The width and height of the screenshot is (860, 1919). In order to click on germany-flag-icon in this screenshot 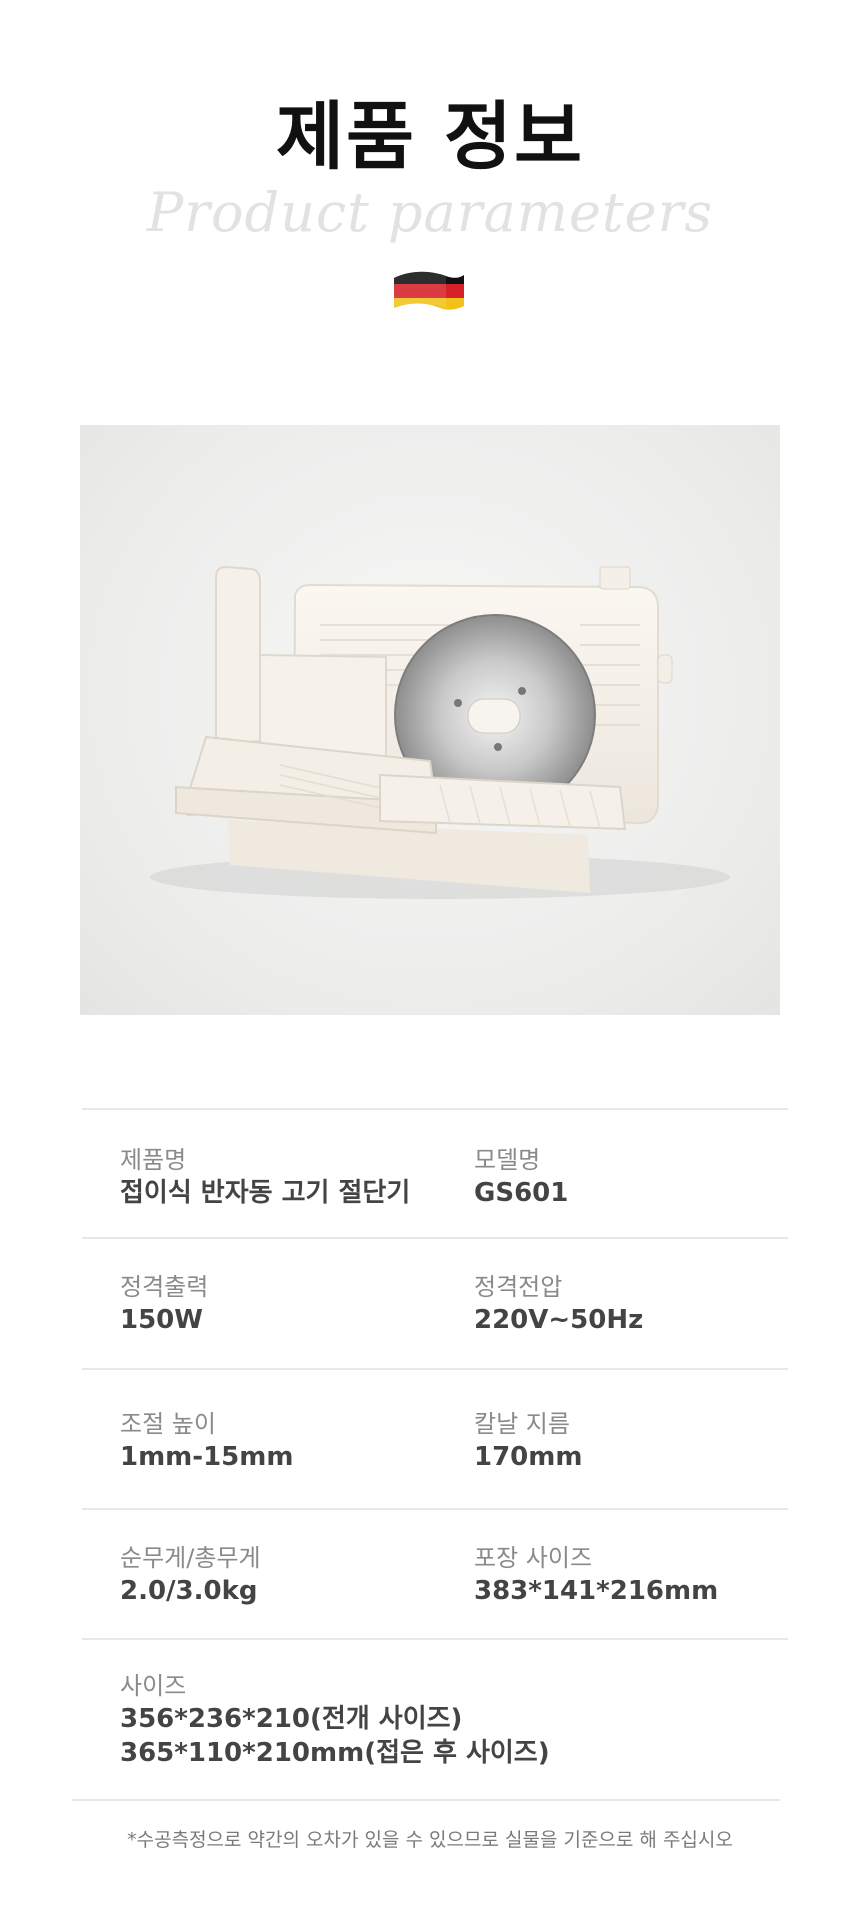, I will do `click(429, 290)`.